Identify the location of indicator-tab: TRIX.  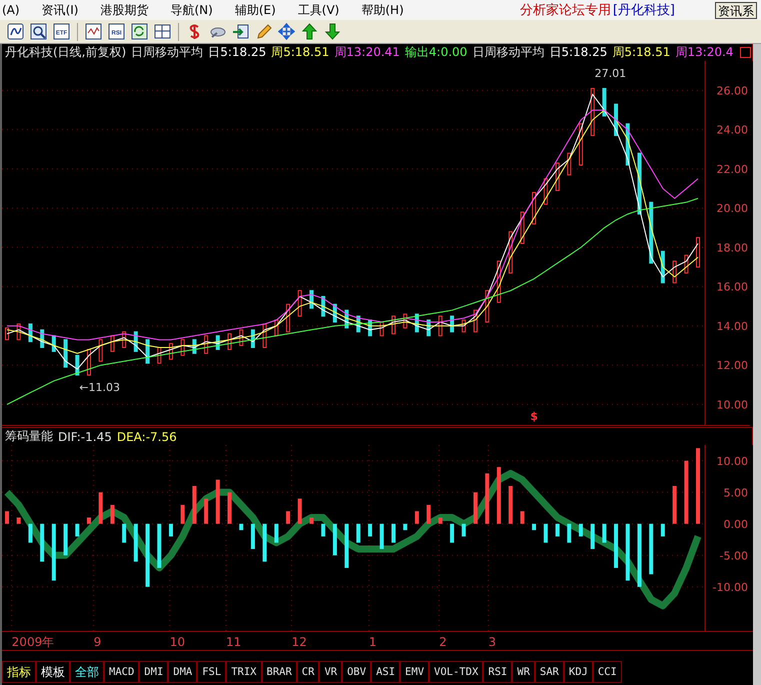
(244, 672).